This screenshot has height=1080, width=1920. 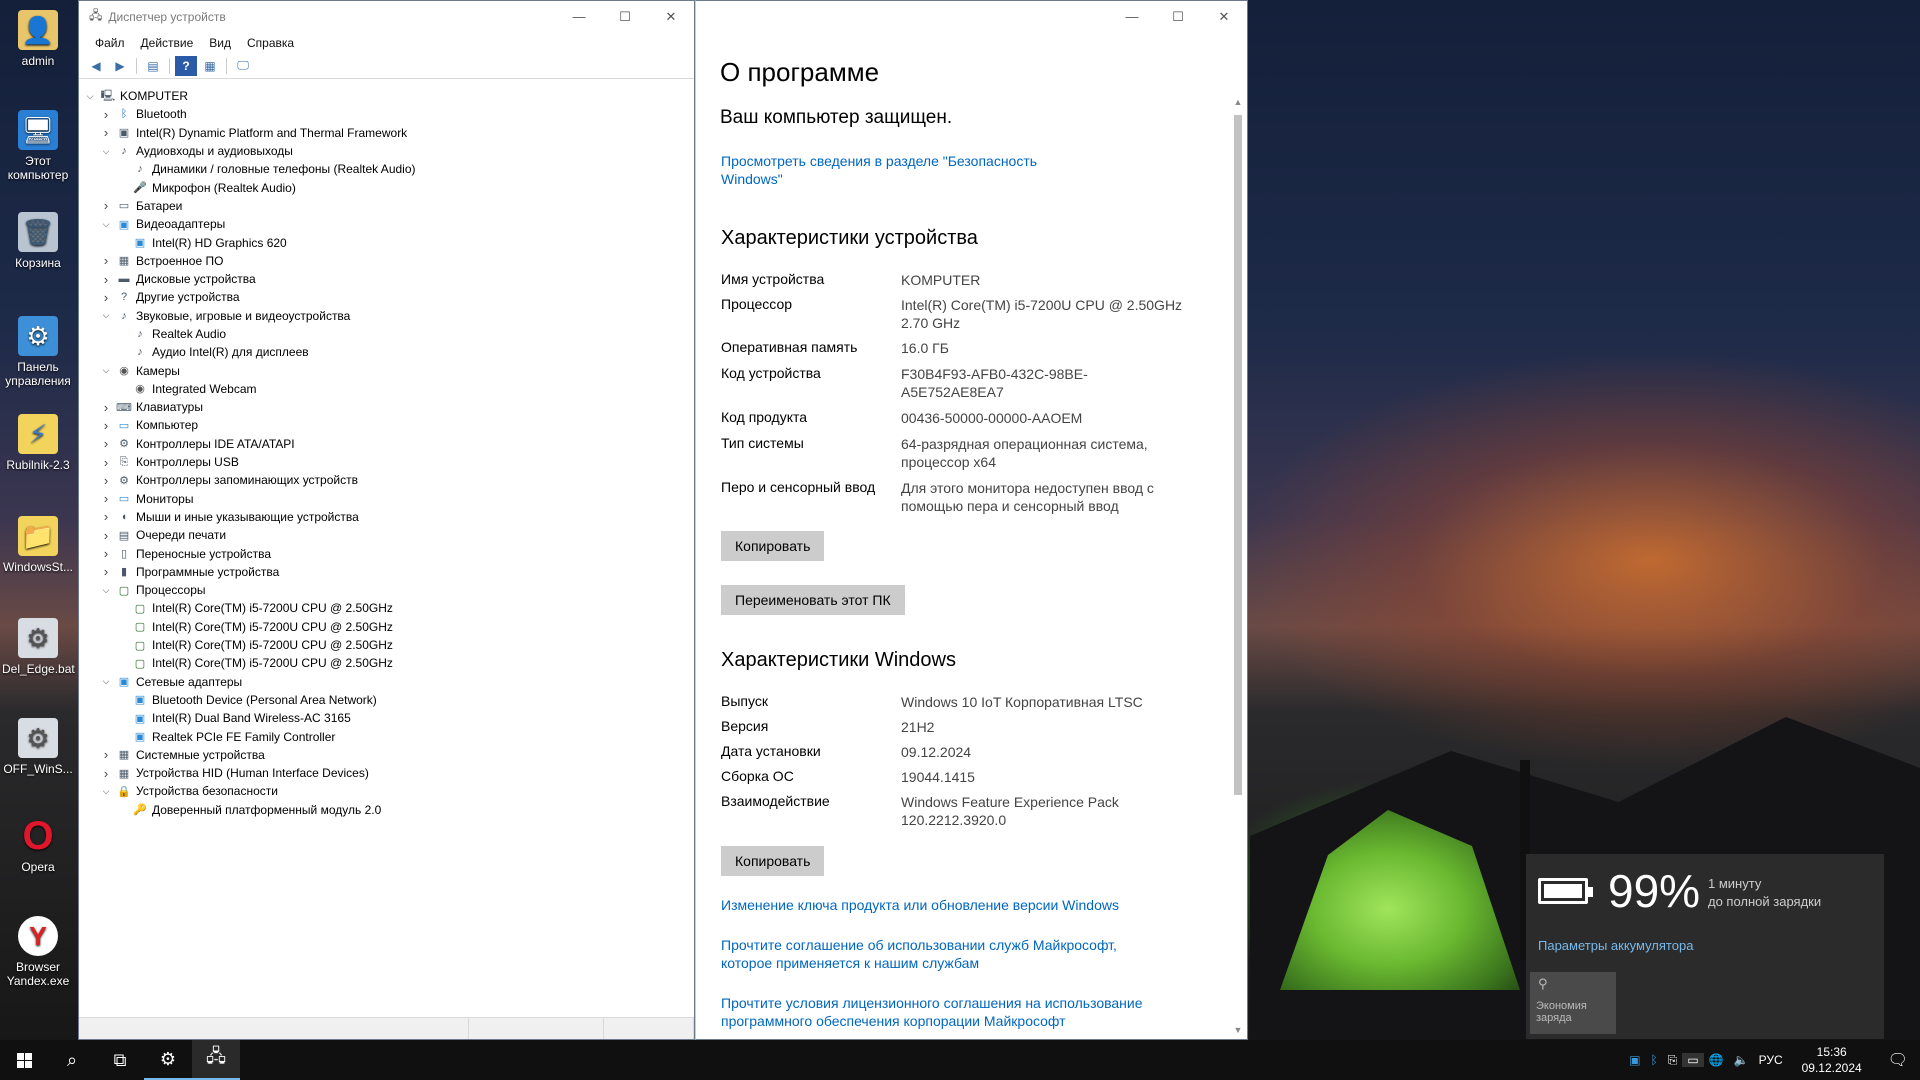 What do you see at coordinates (386, 718) in the screenshot?
I see `tree-node: ▣ Intel(R) Dual Band Wireless-AC 3165` at bounding box center [386, 718].